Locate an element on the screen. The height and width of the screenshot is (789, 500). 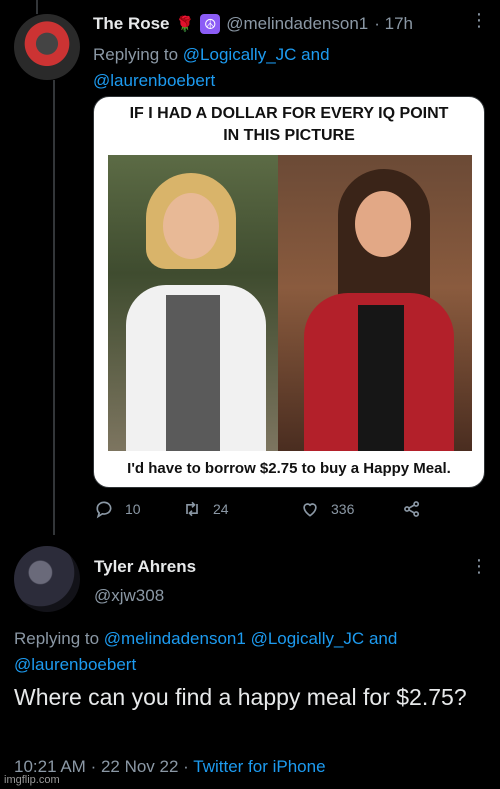
imgflip-watermark: imgflip.com is located at coordinates (32, 780).